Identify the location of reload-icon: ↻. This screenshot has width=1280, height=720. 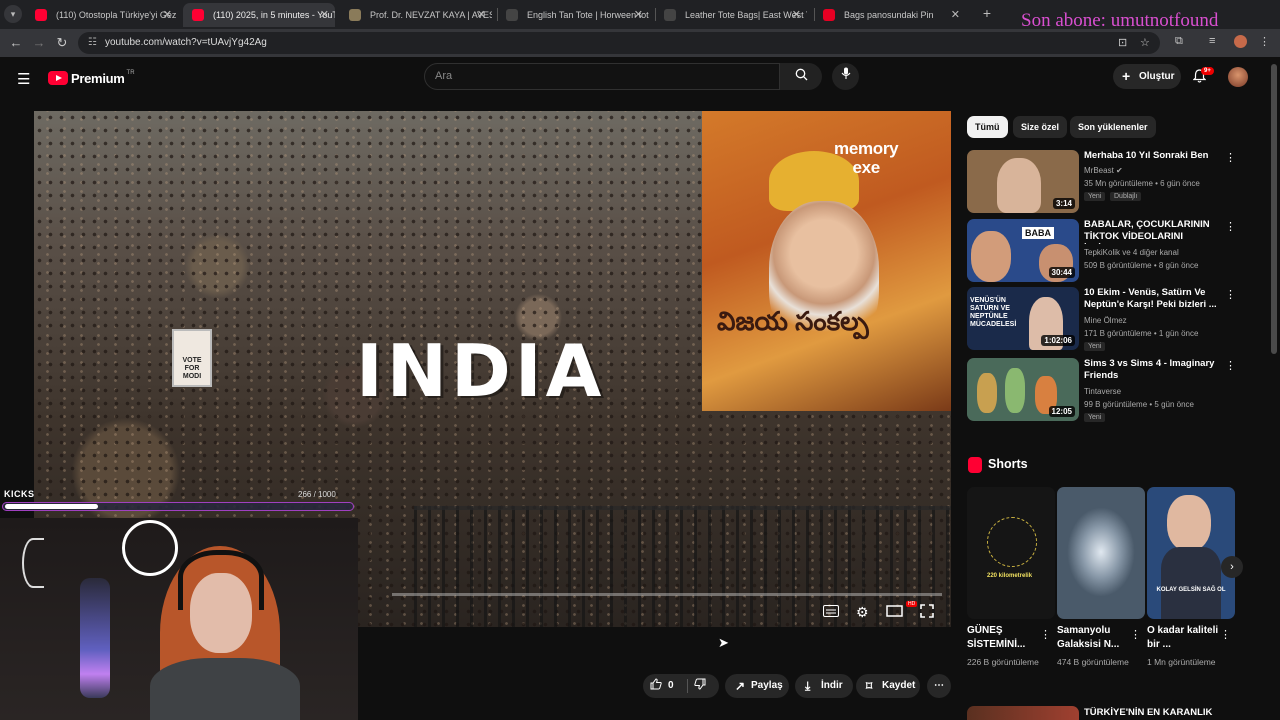
(62, 43).